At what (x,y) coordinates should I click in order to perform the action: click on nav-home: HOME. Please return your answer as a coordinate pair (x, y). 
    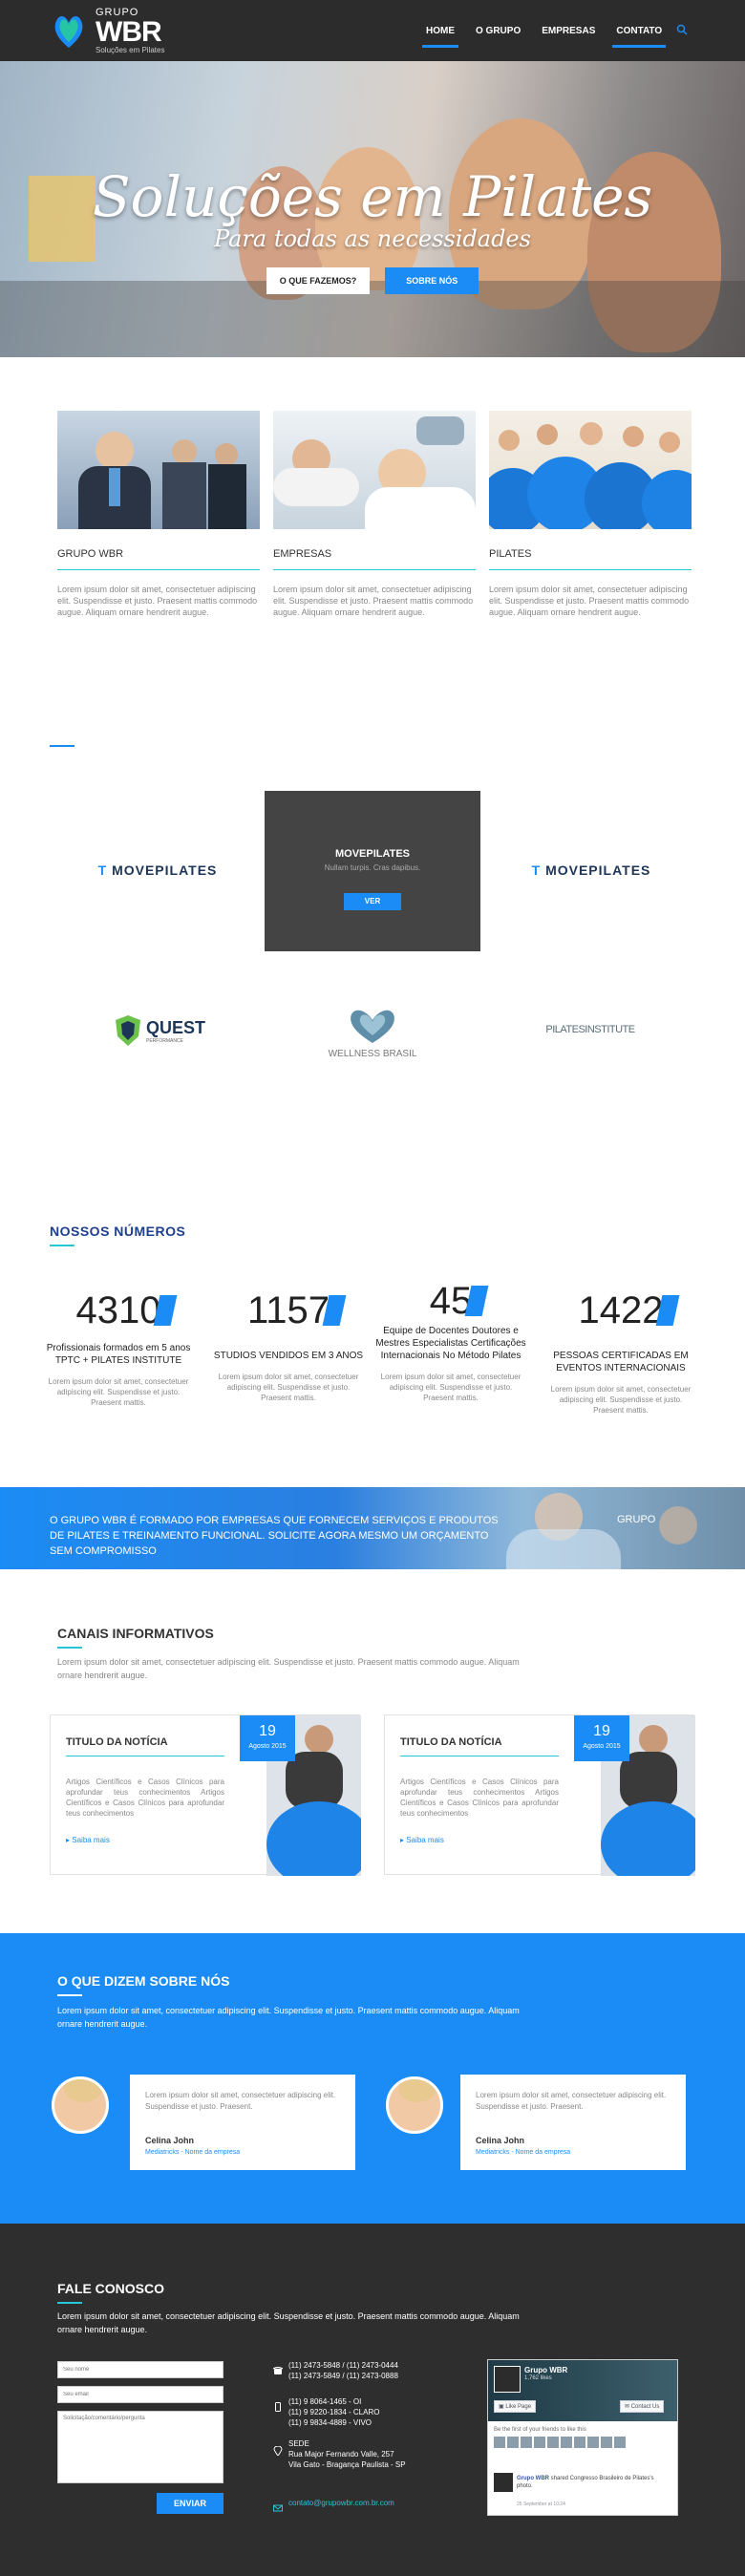
    Looking at the image, I should click on (440, 33).